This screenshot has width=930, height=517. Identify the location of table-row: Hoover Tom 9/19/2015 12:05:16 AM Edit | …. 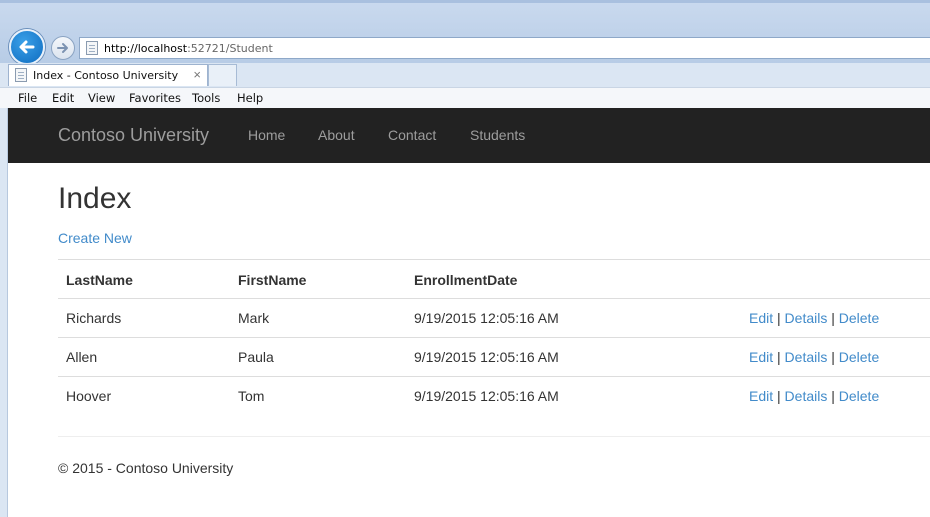
(494, 395).